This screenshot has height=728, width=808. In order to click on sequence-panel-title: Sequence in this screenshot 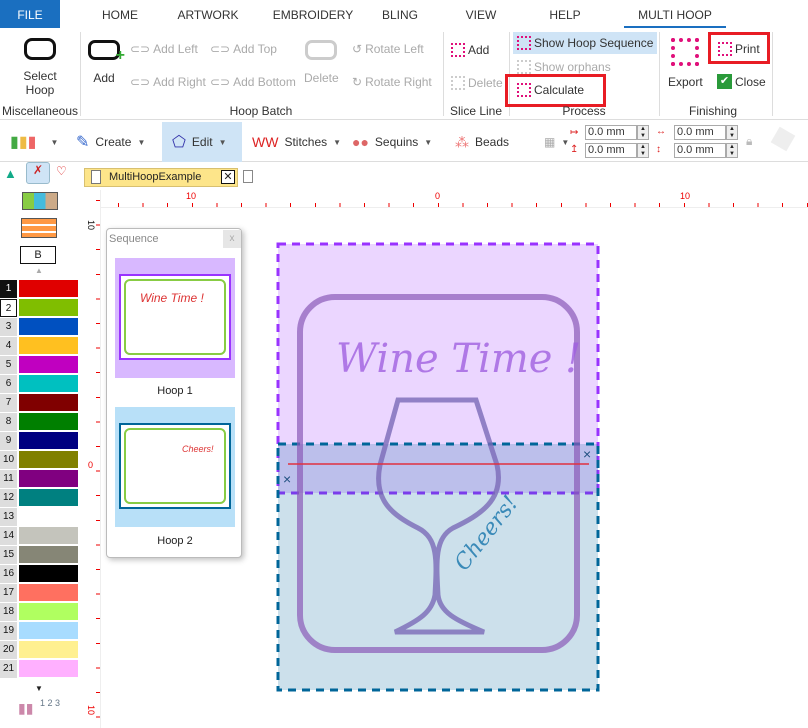, I will do `click(134, 239)`.